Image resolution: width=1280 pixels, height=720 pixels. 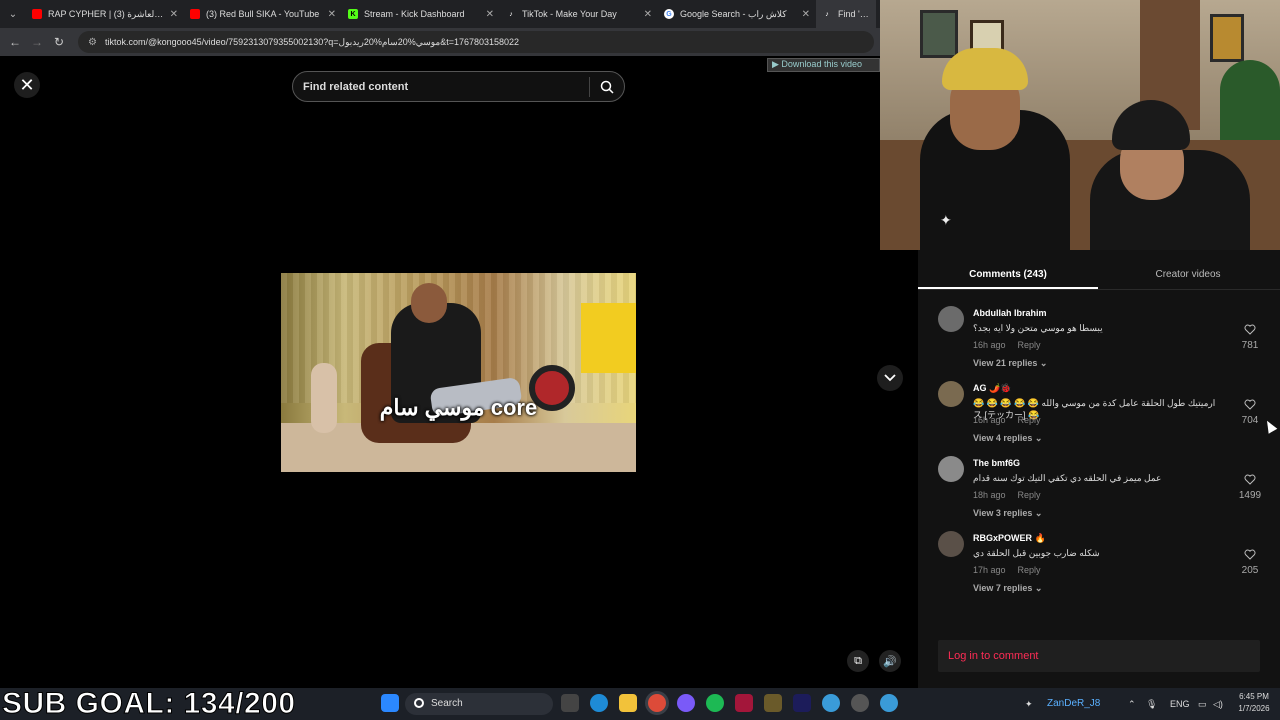 I want to click on taskbar-clock: 6:45 PM 1/7/2026, so click(x=1254, y=703).